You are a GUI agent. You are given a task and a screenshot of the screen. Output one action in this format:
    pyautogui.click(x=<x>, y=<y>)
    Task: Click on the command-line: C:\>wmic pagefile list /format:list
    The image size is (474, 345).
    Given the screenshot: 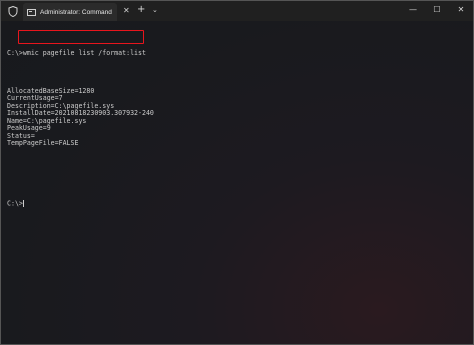 What is the action you would take?
    pyautogui.click(x=76, y=53)
    